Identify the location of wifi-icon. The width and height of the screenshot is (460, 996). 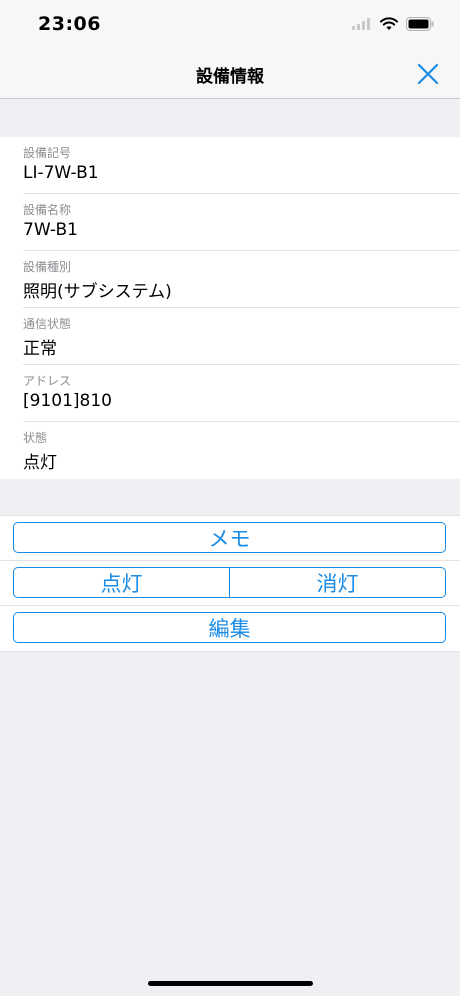
(389, 23).